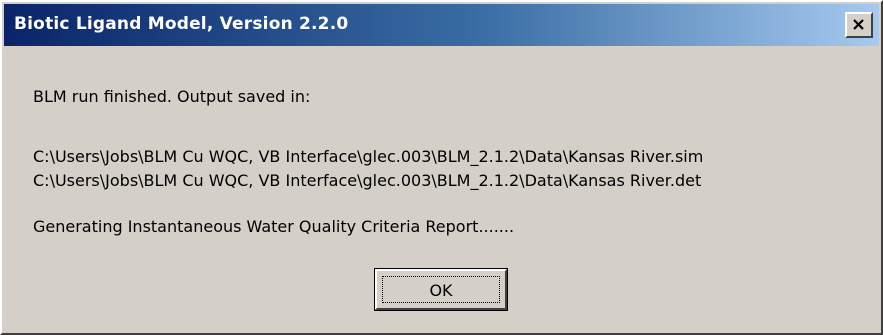 The height and width of the screenshot is (335, 883). I want to click on ok-button: OK, so click(441, 289).